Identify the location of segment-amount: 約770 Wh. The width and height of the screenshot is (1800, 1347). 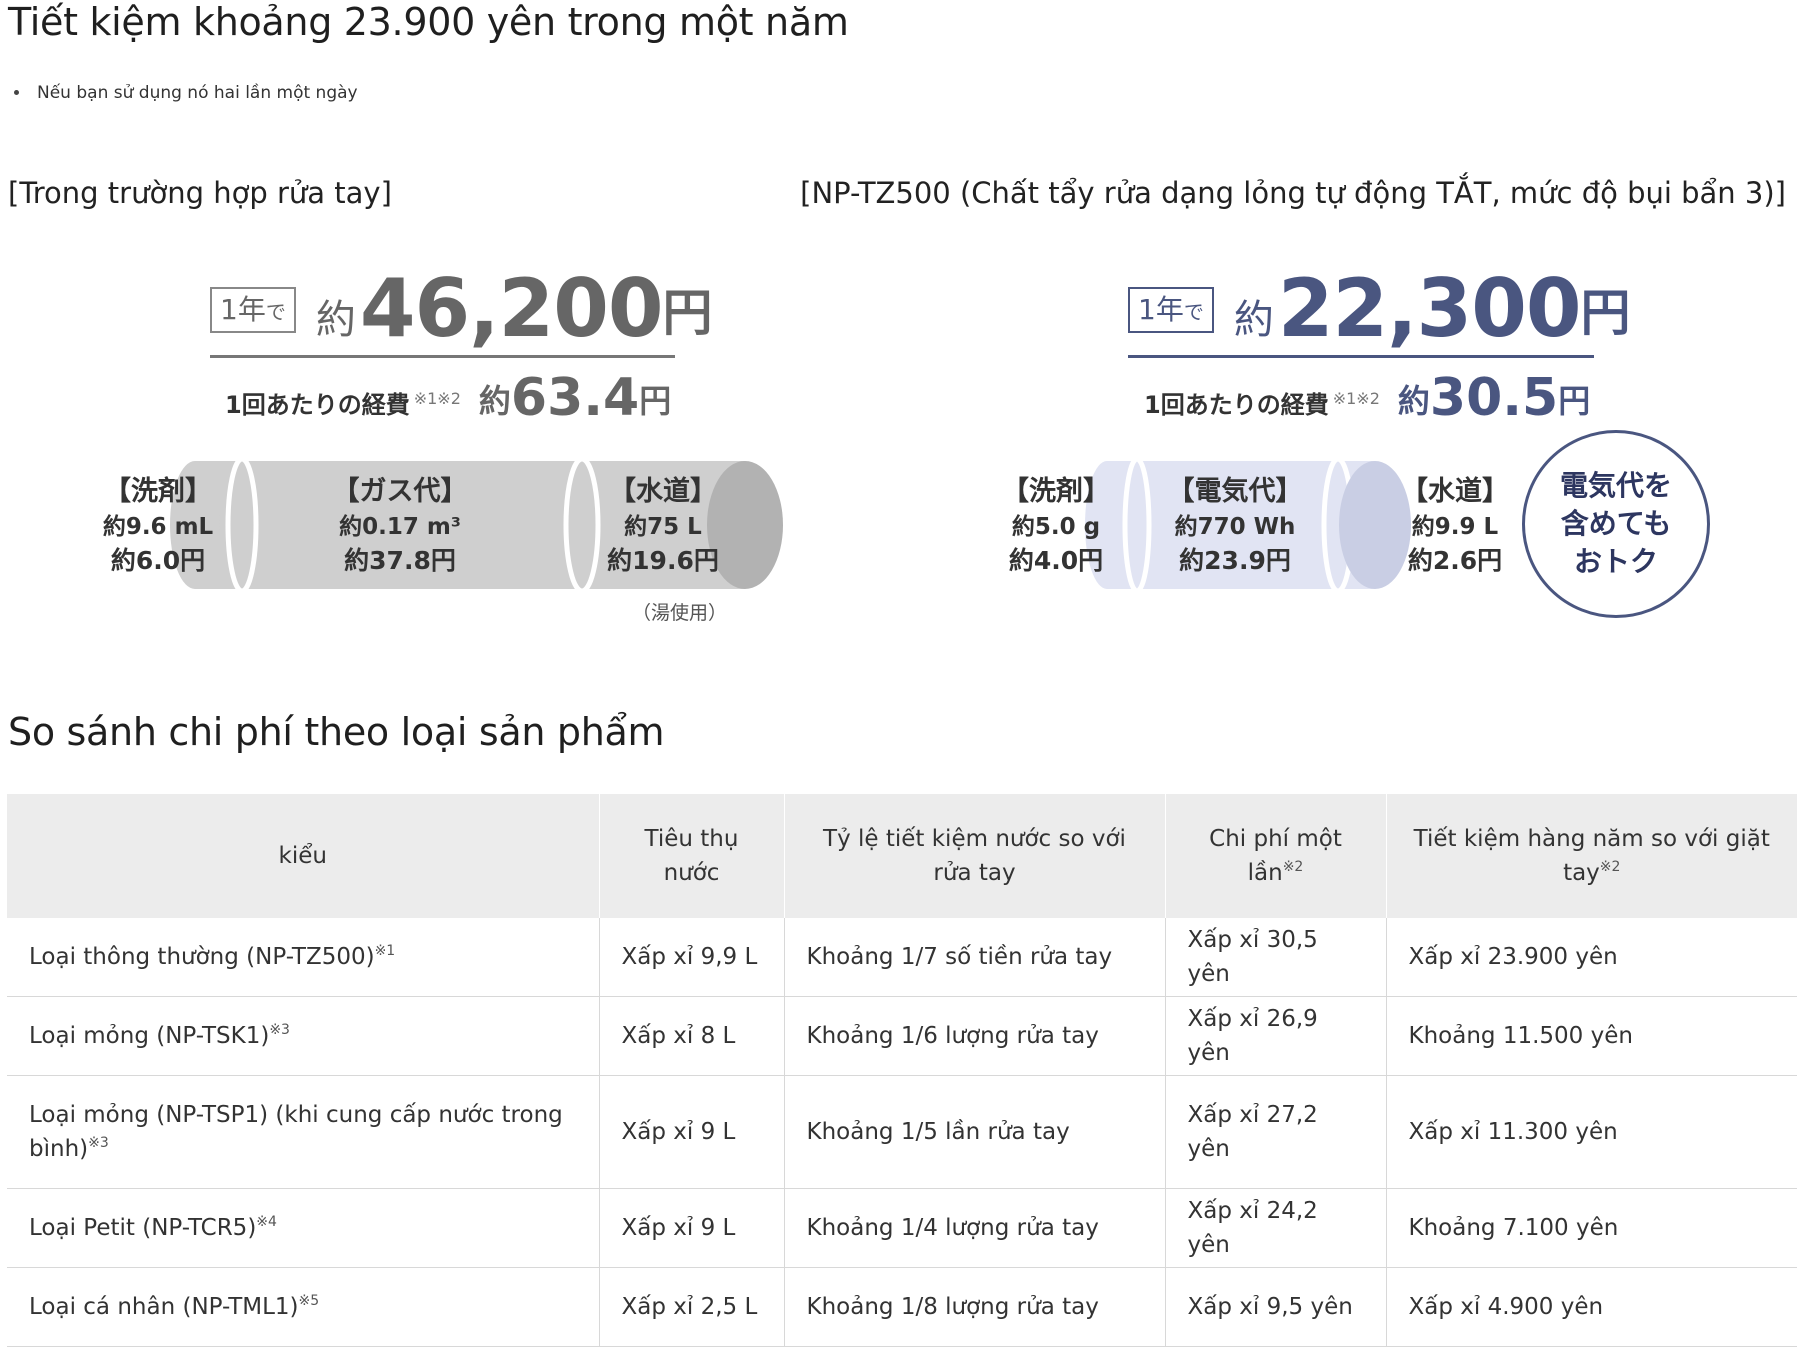
(1235, 527).